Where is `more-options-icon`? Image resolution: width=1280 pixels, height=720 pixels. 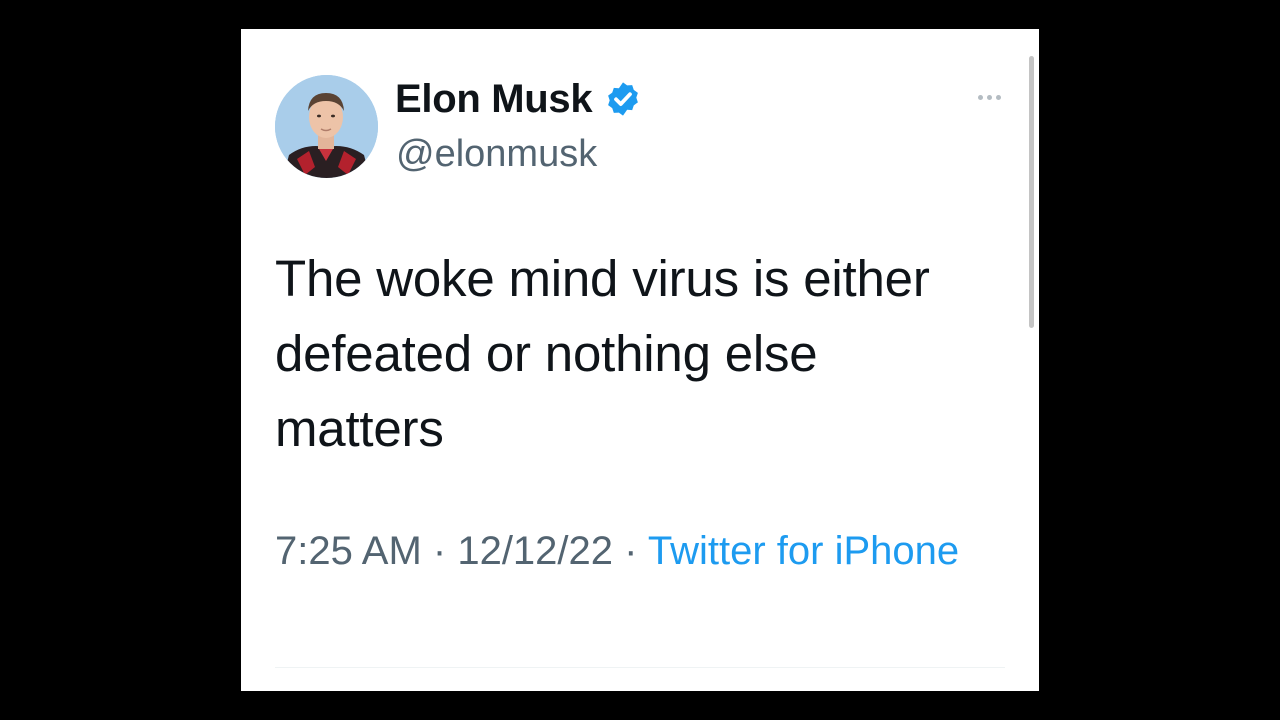 more-options-icon is located at coordinates (989, 97).